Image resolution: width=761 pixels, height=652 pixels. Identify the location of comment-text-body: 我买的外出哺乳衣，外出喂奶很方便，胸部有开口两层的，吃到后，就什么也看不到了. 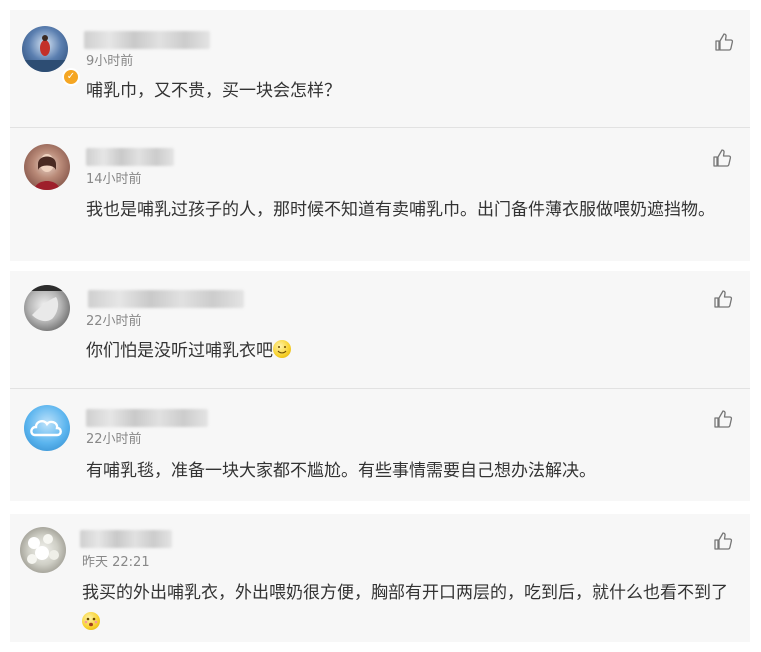
(405, 593).